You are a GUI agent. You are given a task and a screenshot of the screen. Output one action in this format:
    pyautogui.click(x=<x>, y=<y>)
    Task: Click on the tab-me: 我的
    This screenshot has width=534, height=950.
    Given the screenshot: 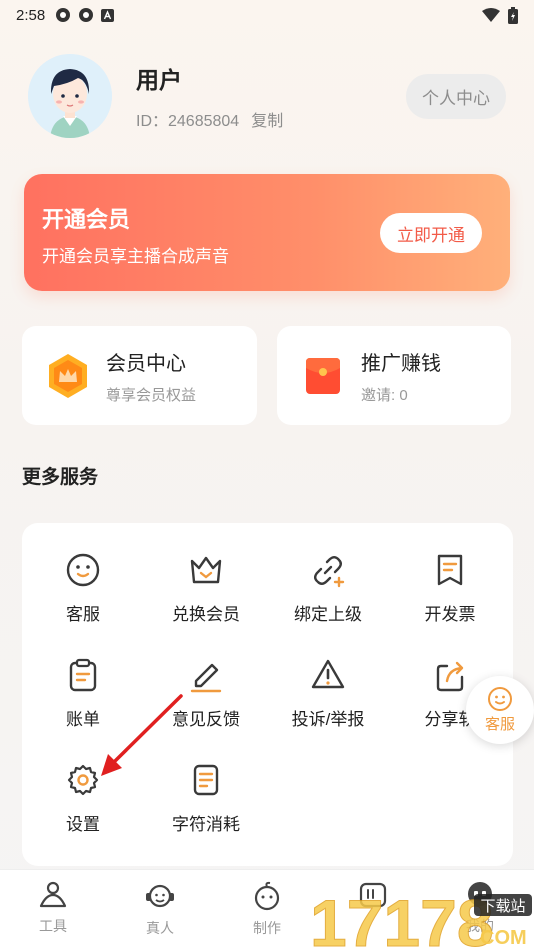 What is the action you would take?
    pyautogui.click(x=480, y=908)
    